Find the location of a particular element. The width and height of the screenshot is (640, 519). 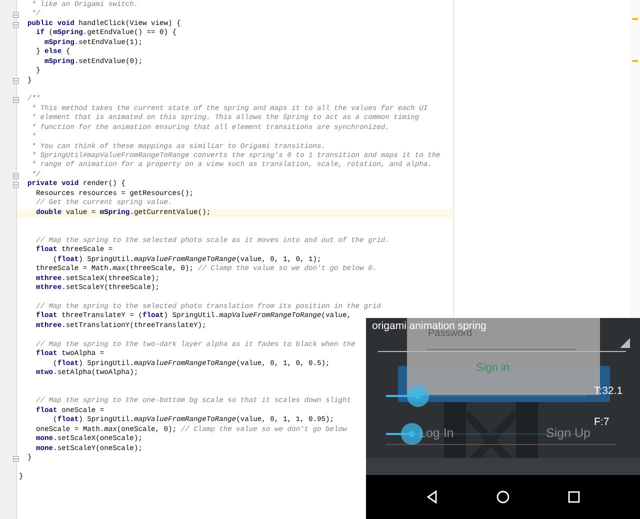

sign-up-tab: Sign Up is located at coordinates (568, 433).